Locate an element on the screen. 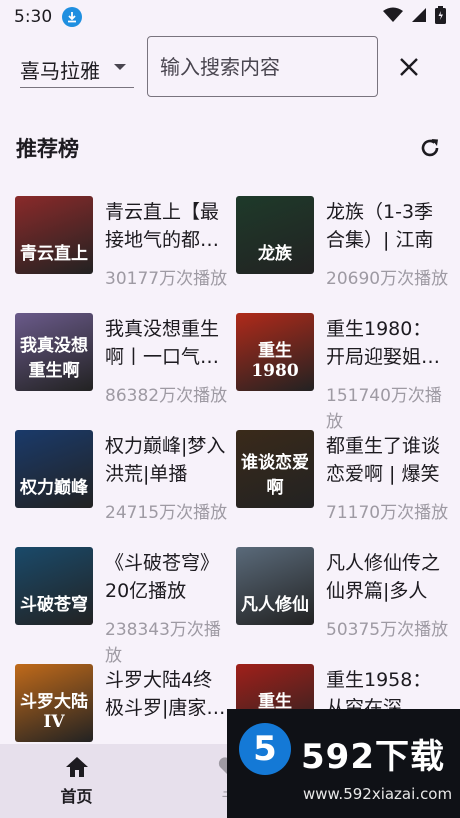 This screenshot has width=460, height=818. book-cover-art-text: 斗破苍穹 is located at coordinates (54, 605).